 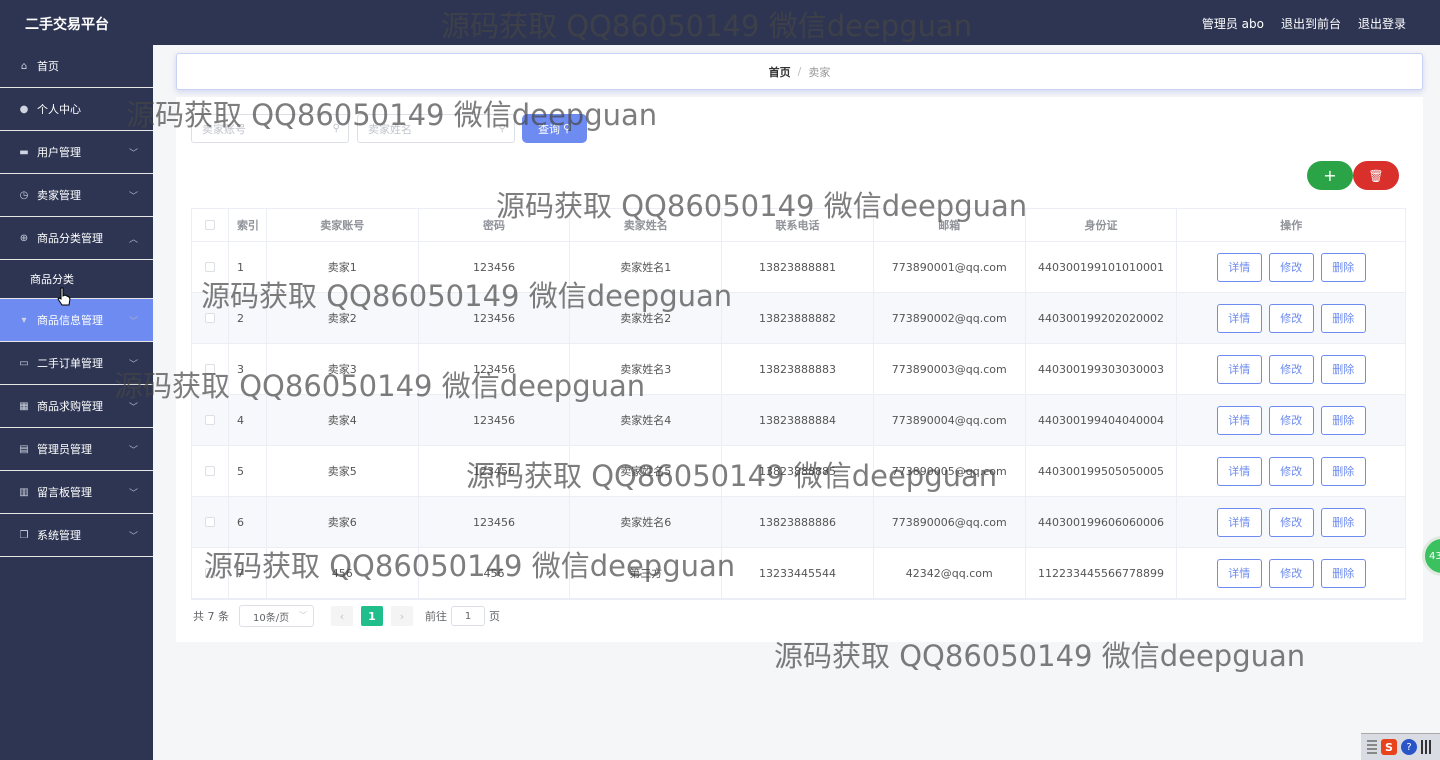 I want to click on sidebar-item-category: 商品分类, so click(x=76, y=279).